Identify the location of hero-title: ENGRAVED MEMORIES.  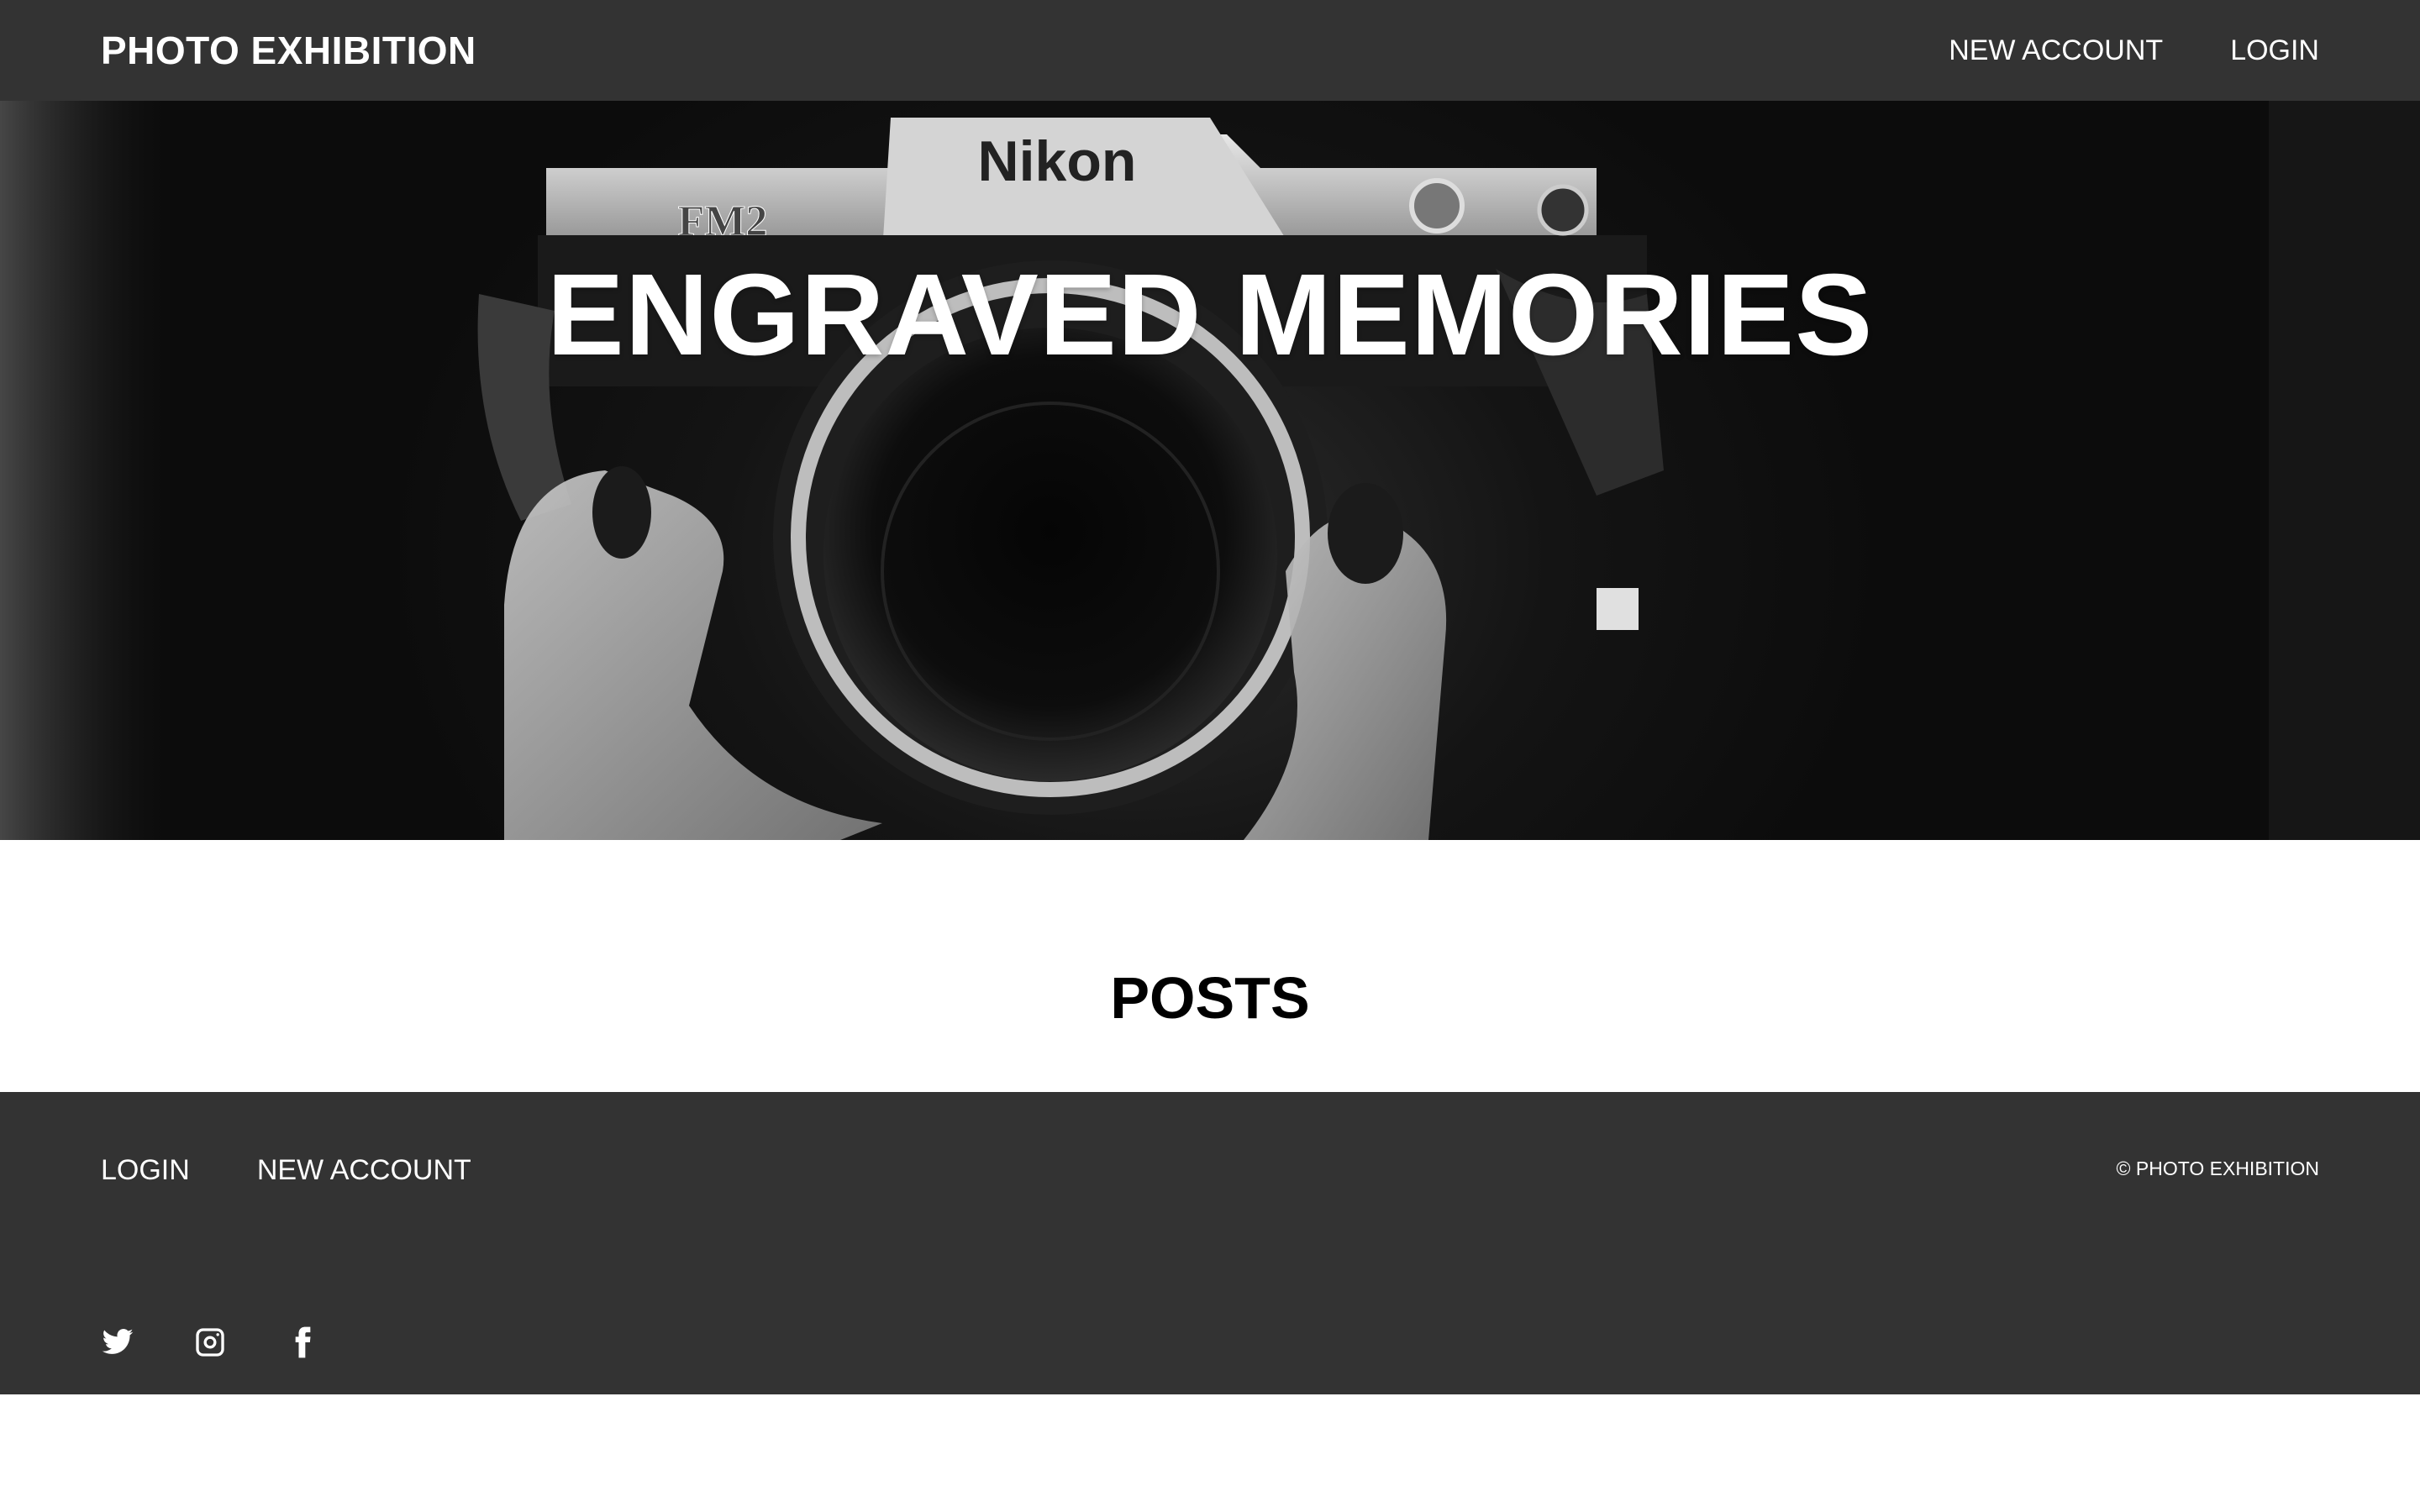
(1210, 314).